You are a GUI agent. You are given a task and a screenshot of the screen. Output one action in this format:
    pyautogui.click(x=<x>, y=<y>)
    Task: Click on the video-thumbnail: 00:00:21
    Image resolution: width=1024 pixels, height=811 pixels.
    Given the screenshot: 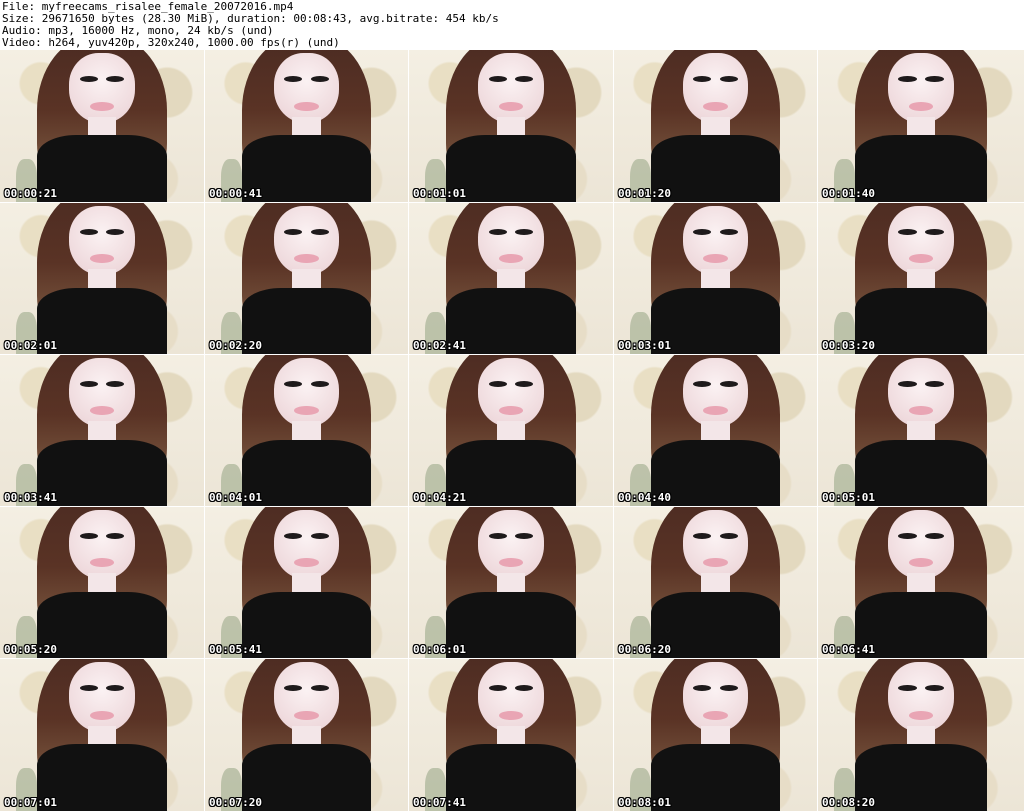 What is the action you would take?
    pyautogui.click(x=102, y=126)
    